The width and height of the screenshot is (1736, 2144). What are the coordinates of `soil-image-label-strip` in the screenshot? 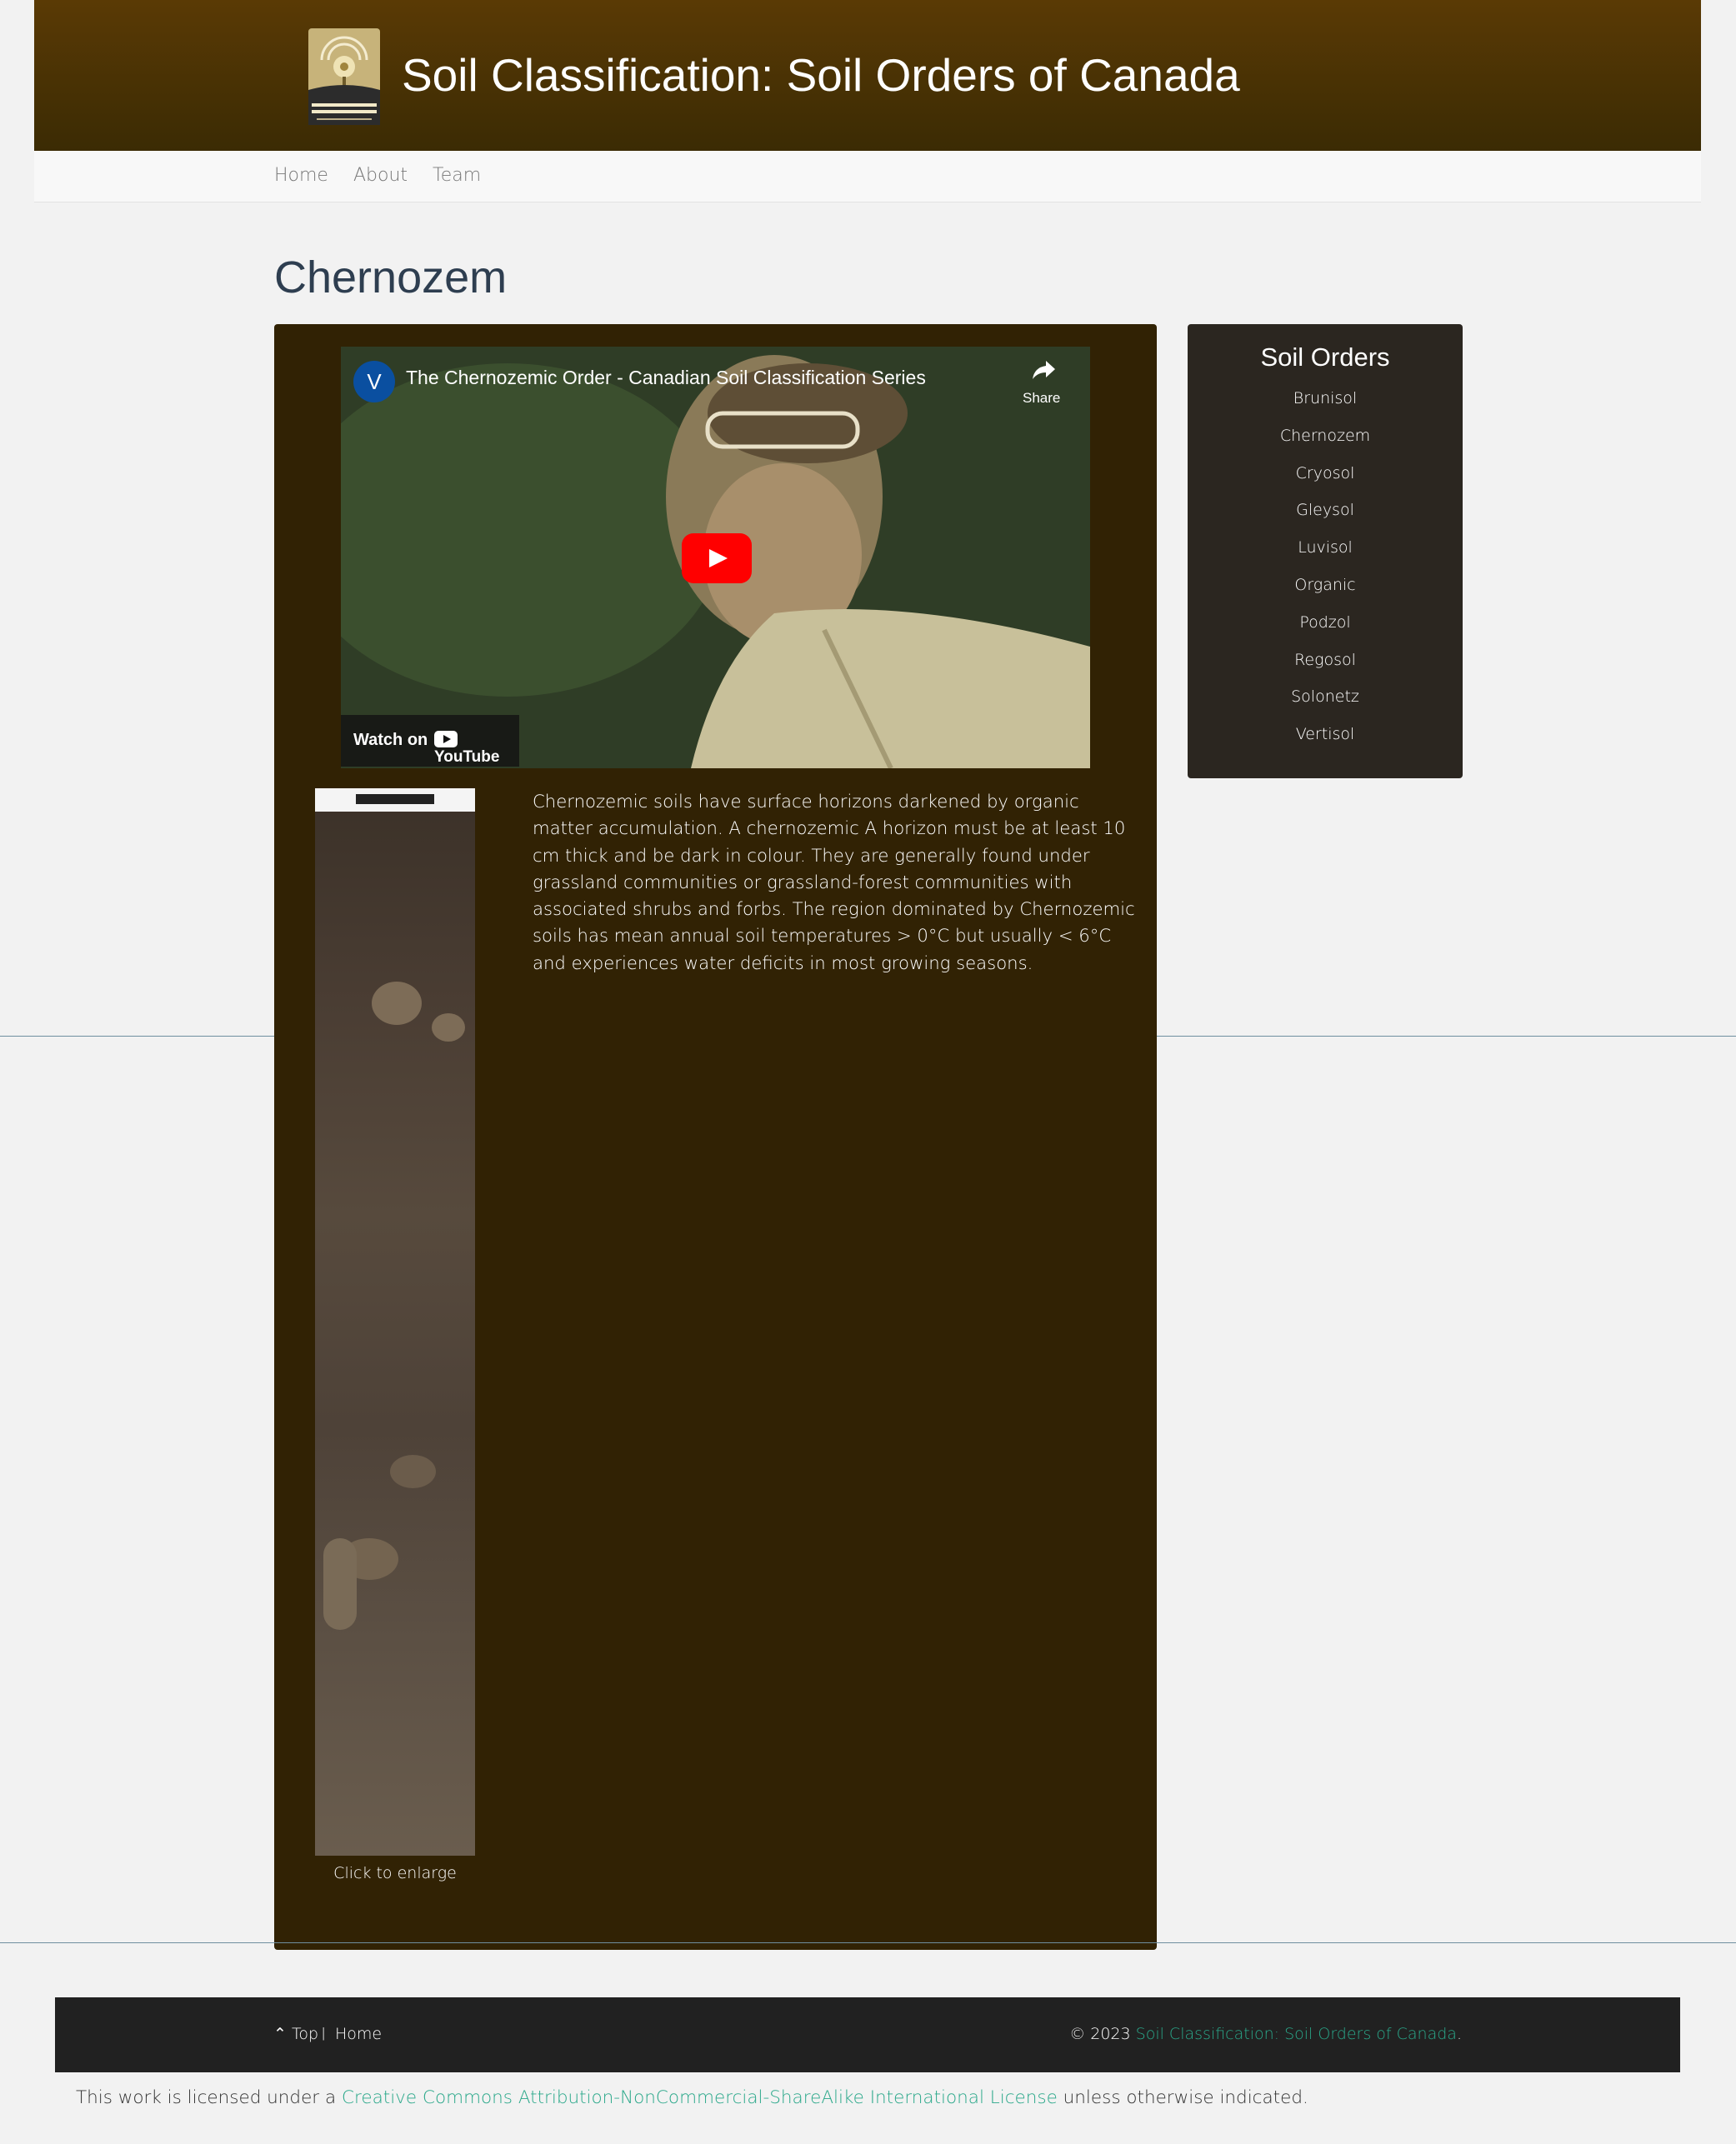 It's located at (395, 800).